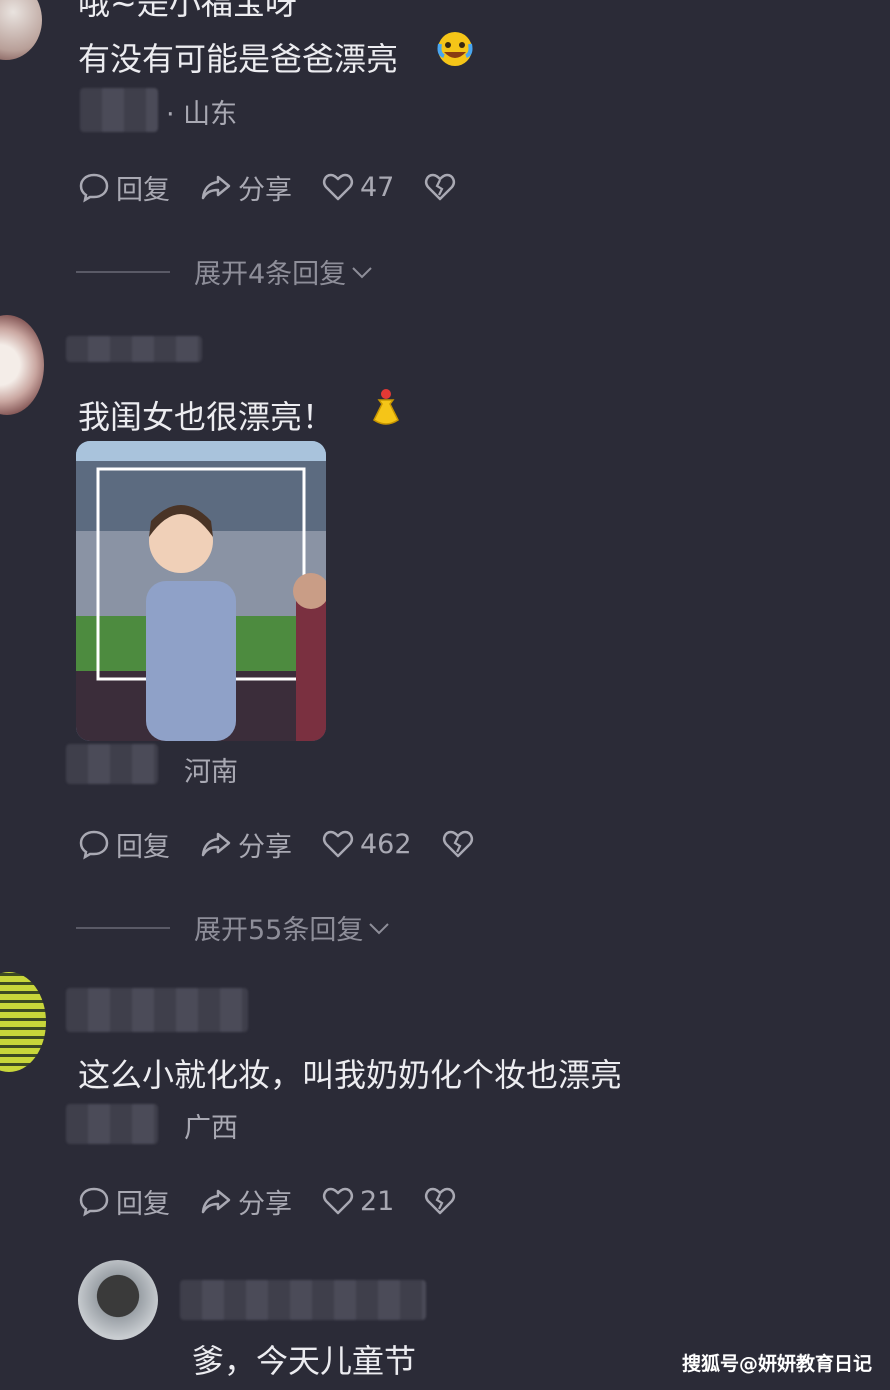  What do you see at coordinates (238, 59) in the screenshot?
I see `comment-text: 有没有可能是爸爸漂亮` at bounding box center [238, 59].